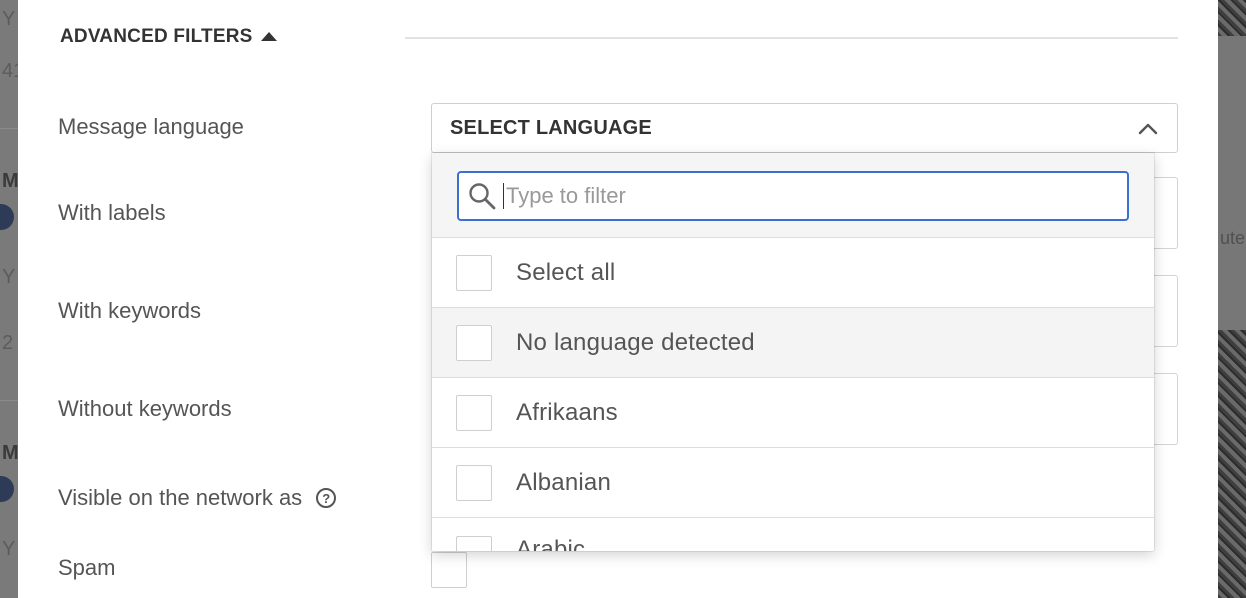  Describe the element at coordinates (482, 196) in the screenshot. I see `search-icon` at that location.